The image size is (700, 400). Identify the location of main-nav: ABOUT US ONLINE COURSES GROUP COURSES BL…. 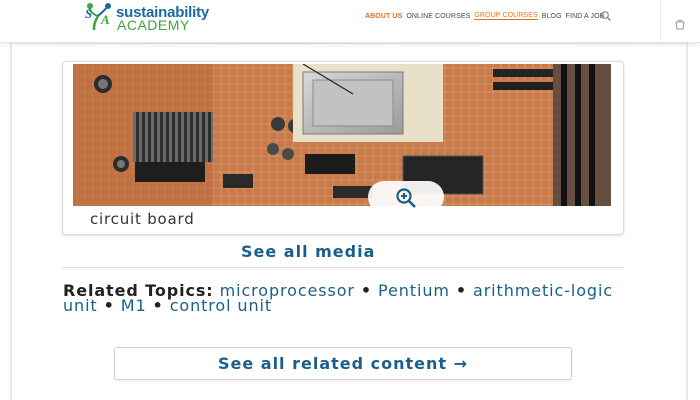
(484, 16).